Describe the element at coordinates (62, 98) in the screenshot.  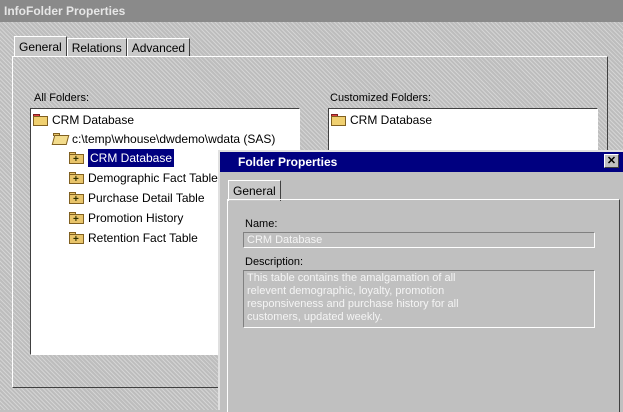
I see `all-folders-label: All Folders:` at that location.